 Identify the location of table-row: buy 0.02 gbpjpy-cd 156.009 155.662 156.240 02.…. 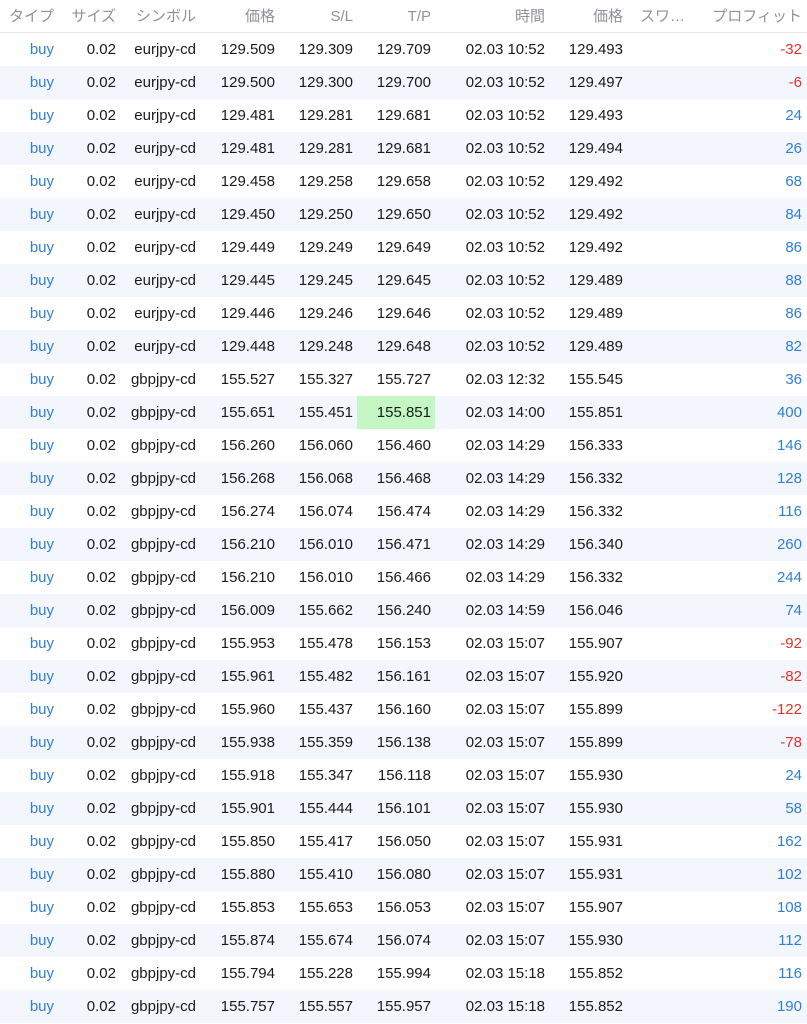
(403, 610).